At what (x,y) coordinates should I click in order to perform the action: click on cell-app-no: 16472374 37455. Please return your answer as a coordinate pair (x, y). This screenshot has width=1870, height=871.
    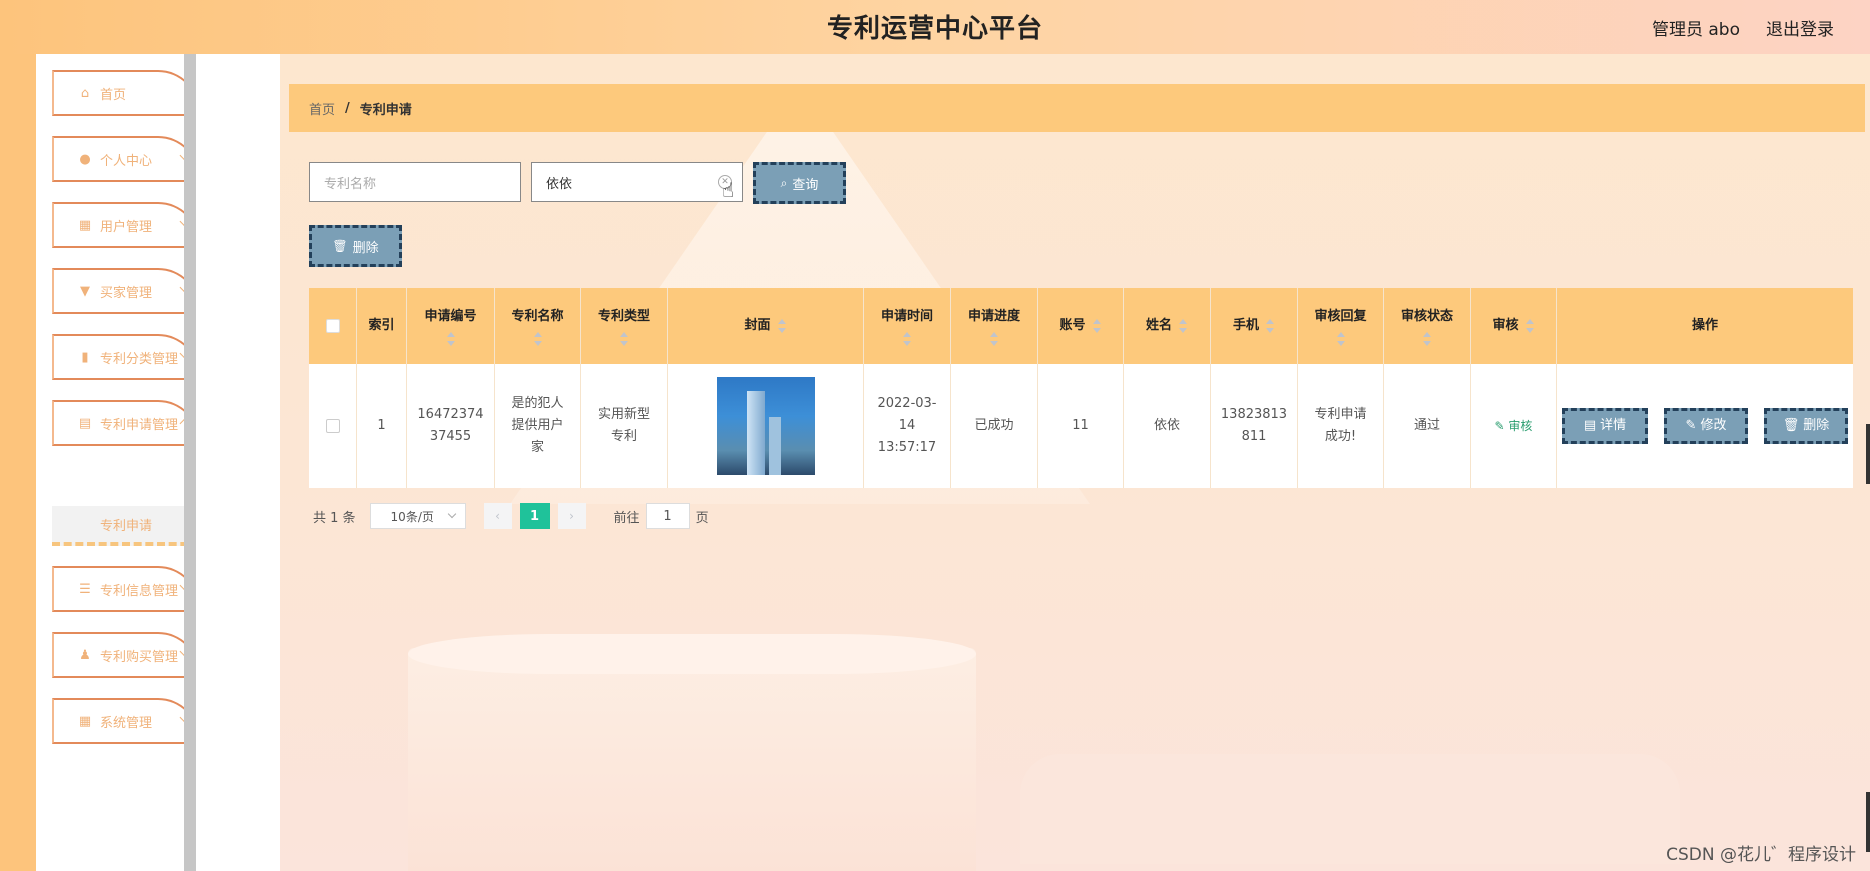
    Looking at the image, I should click on (451, 426).